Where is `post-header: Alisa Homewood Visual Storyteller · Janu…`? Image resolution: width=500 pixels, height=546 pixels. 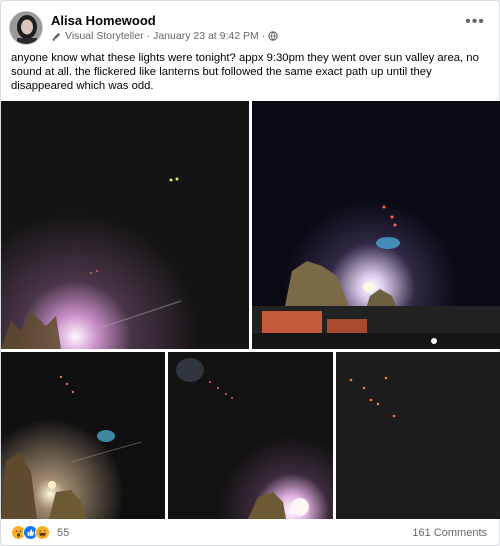 post-header: Alisa Homewood Visual Storyteller · Janu… is located at coordinates (250, 30).